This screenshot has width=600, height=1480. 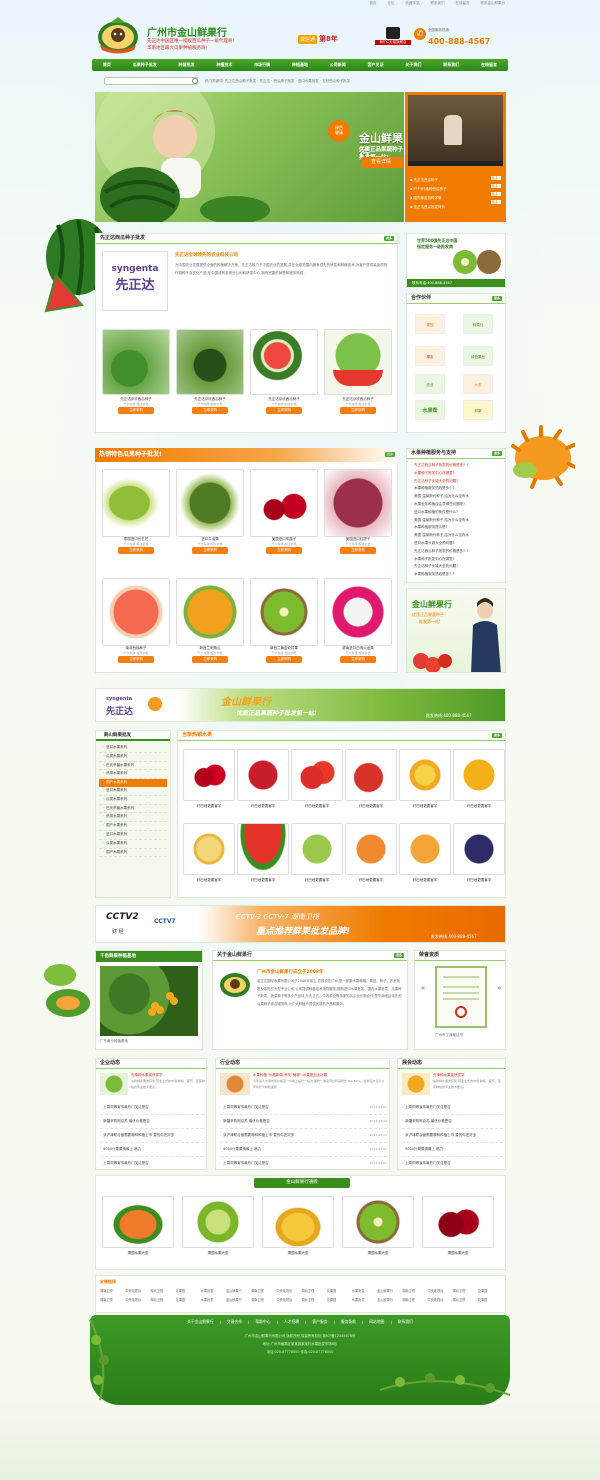 What do you see at coordinates (284, 620) in the screenshot?
I see `tropical-product: 新西兰黄金奇异果 千大先锋 超过价格 立即采购` at bounding box center [284, 620].